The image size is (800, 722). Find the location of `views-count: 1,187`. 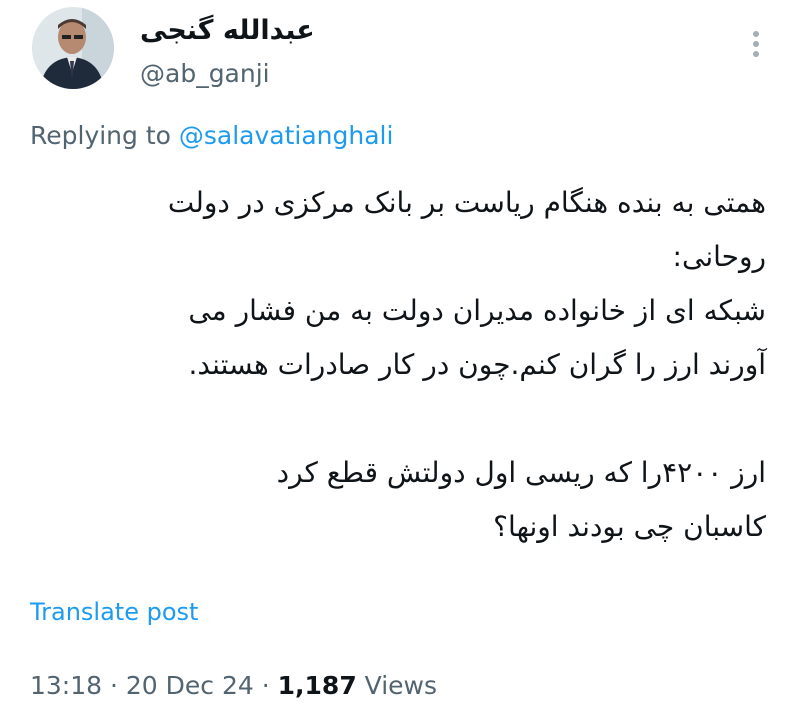

views-count: 1,187 is located at coordinates (317, 685).